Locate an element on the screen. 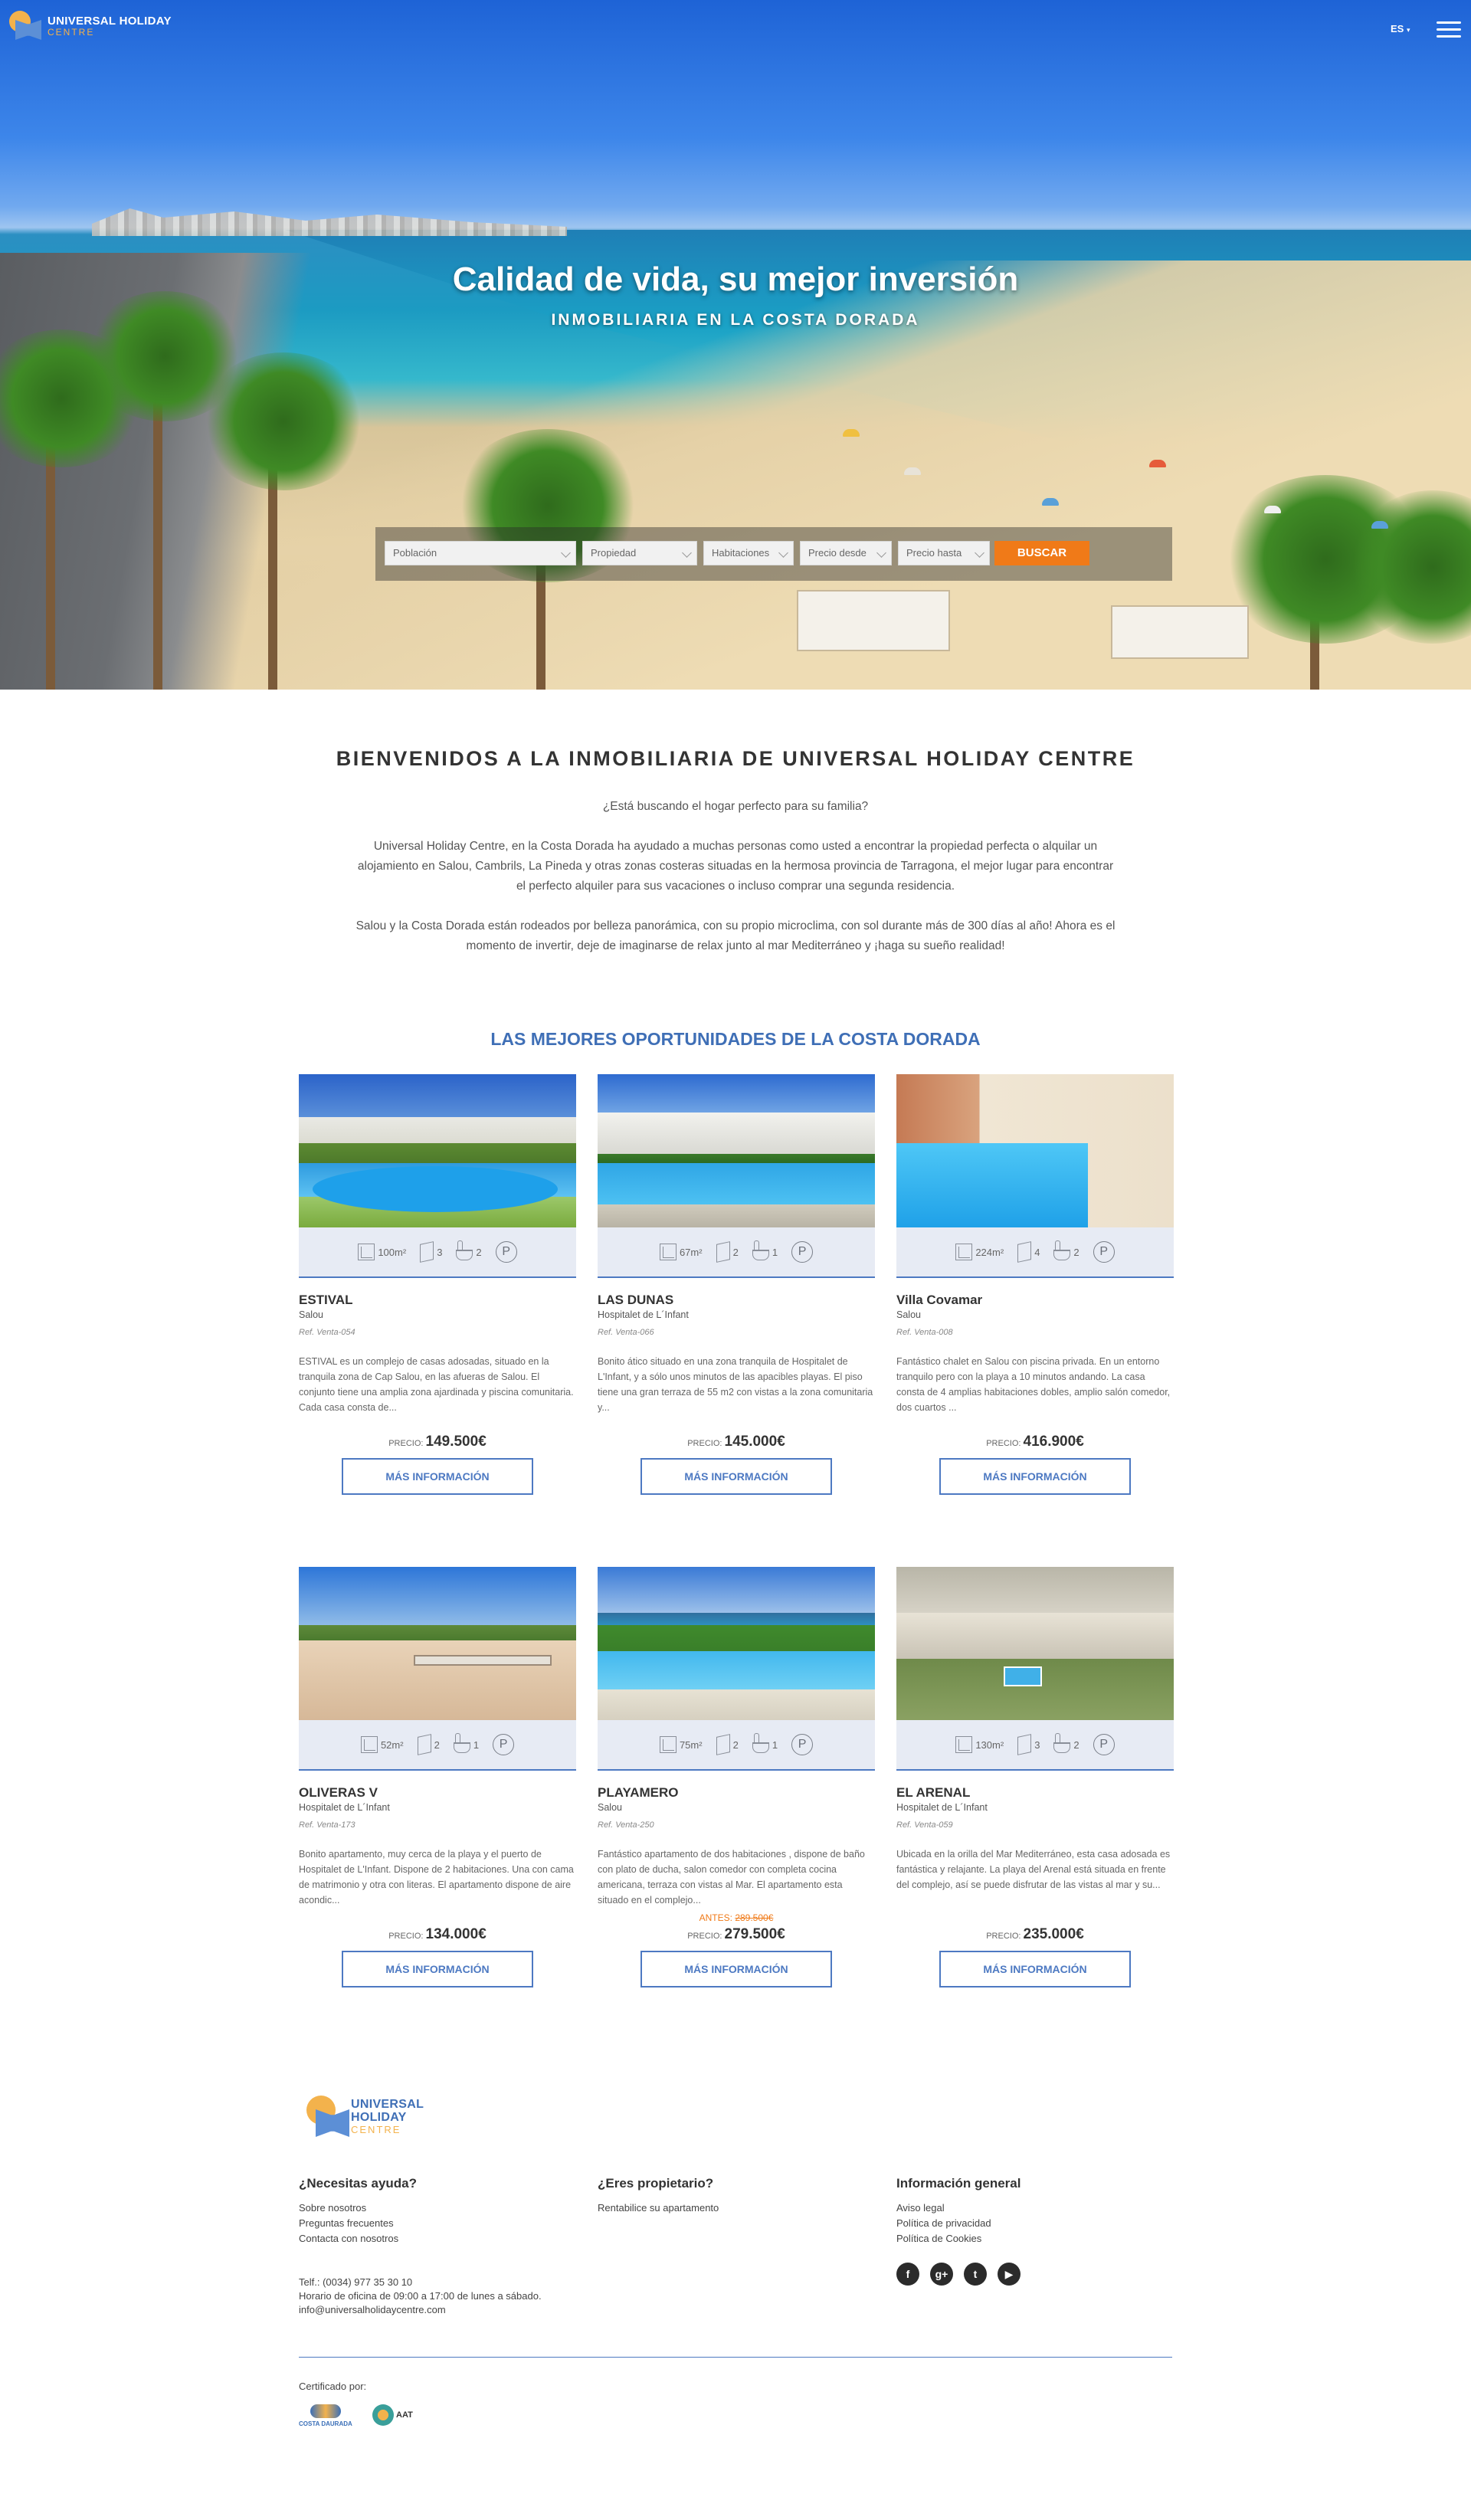 The height and width of the screenshot is (2520, 1471). contact-email: info@universalholidaycentre.com is located at coordinates (420, 2310).